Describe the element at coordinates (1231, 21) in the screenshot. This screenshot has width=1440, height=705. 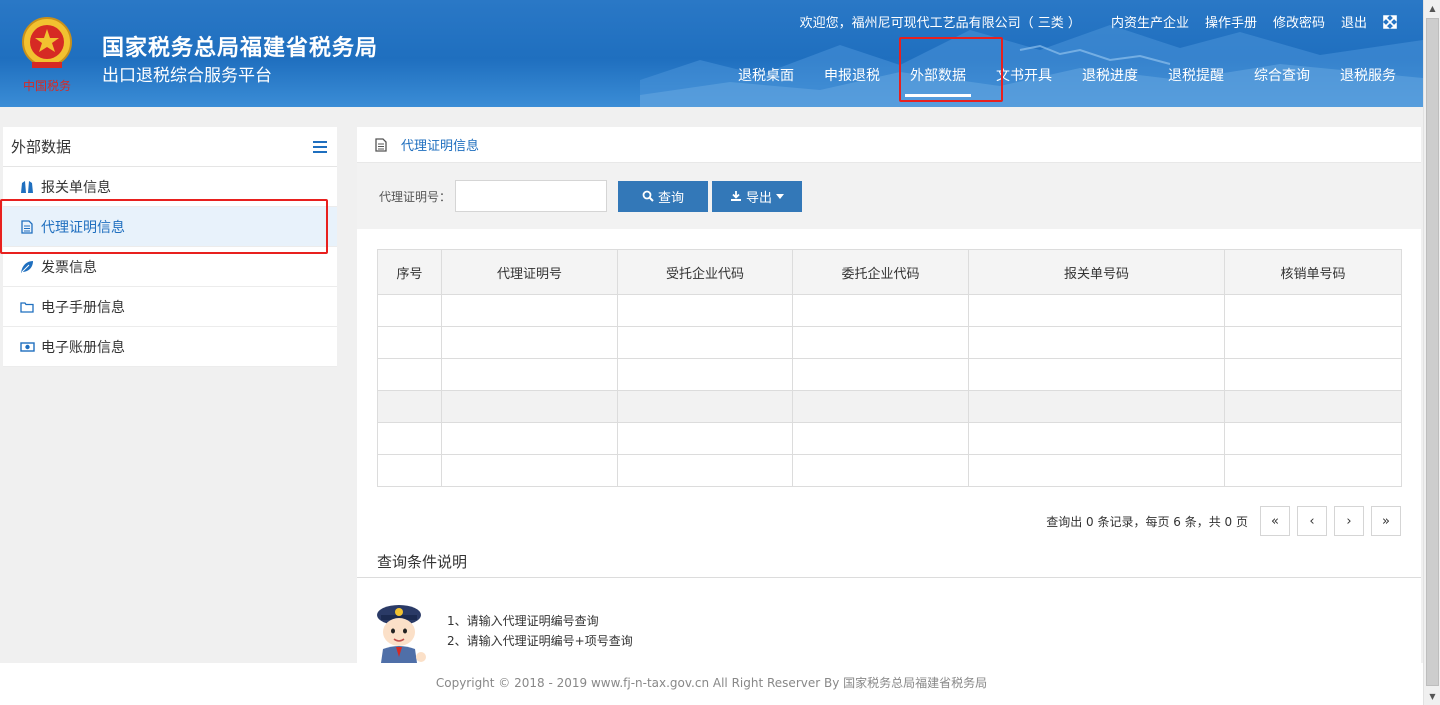
I see `manual-link: 操作手册` at that location.